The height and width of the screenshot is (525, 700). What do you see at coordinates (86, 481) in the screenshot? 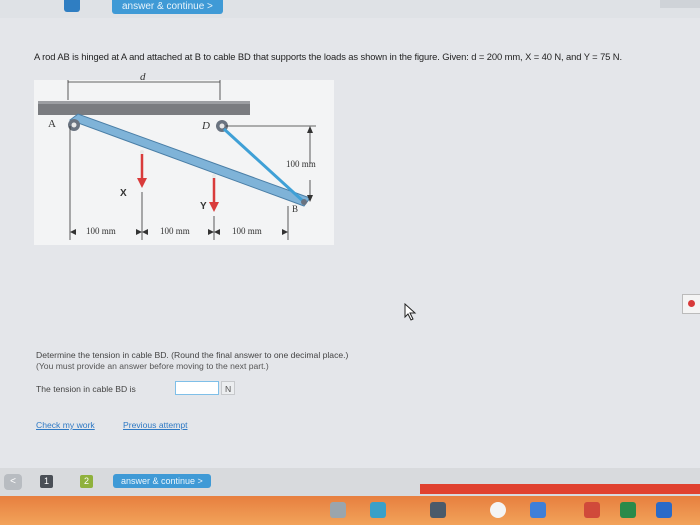
I see `page-2-button: 2` at bounding box center [86, 481].